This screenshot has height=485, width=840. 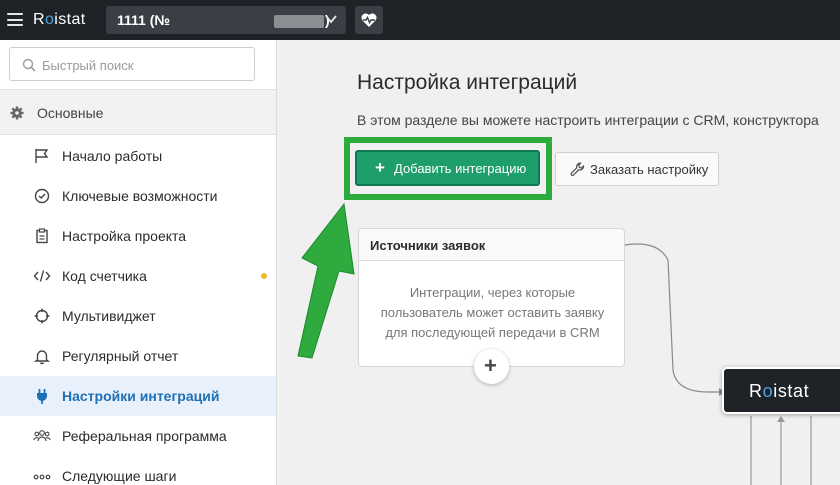 I want to click on sidebar-item-label: Ключевые возможности, so click(x=140, y=196).